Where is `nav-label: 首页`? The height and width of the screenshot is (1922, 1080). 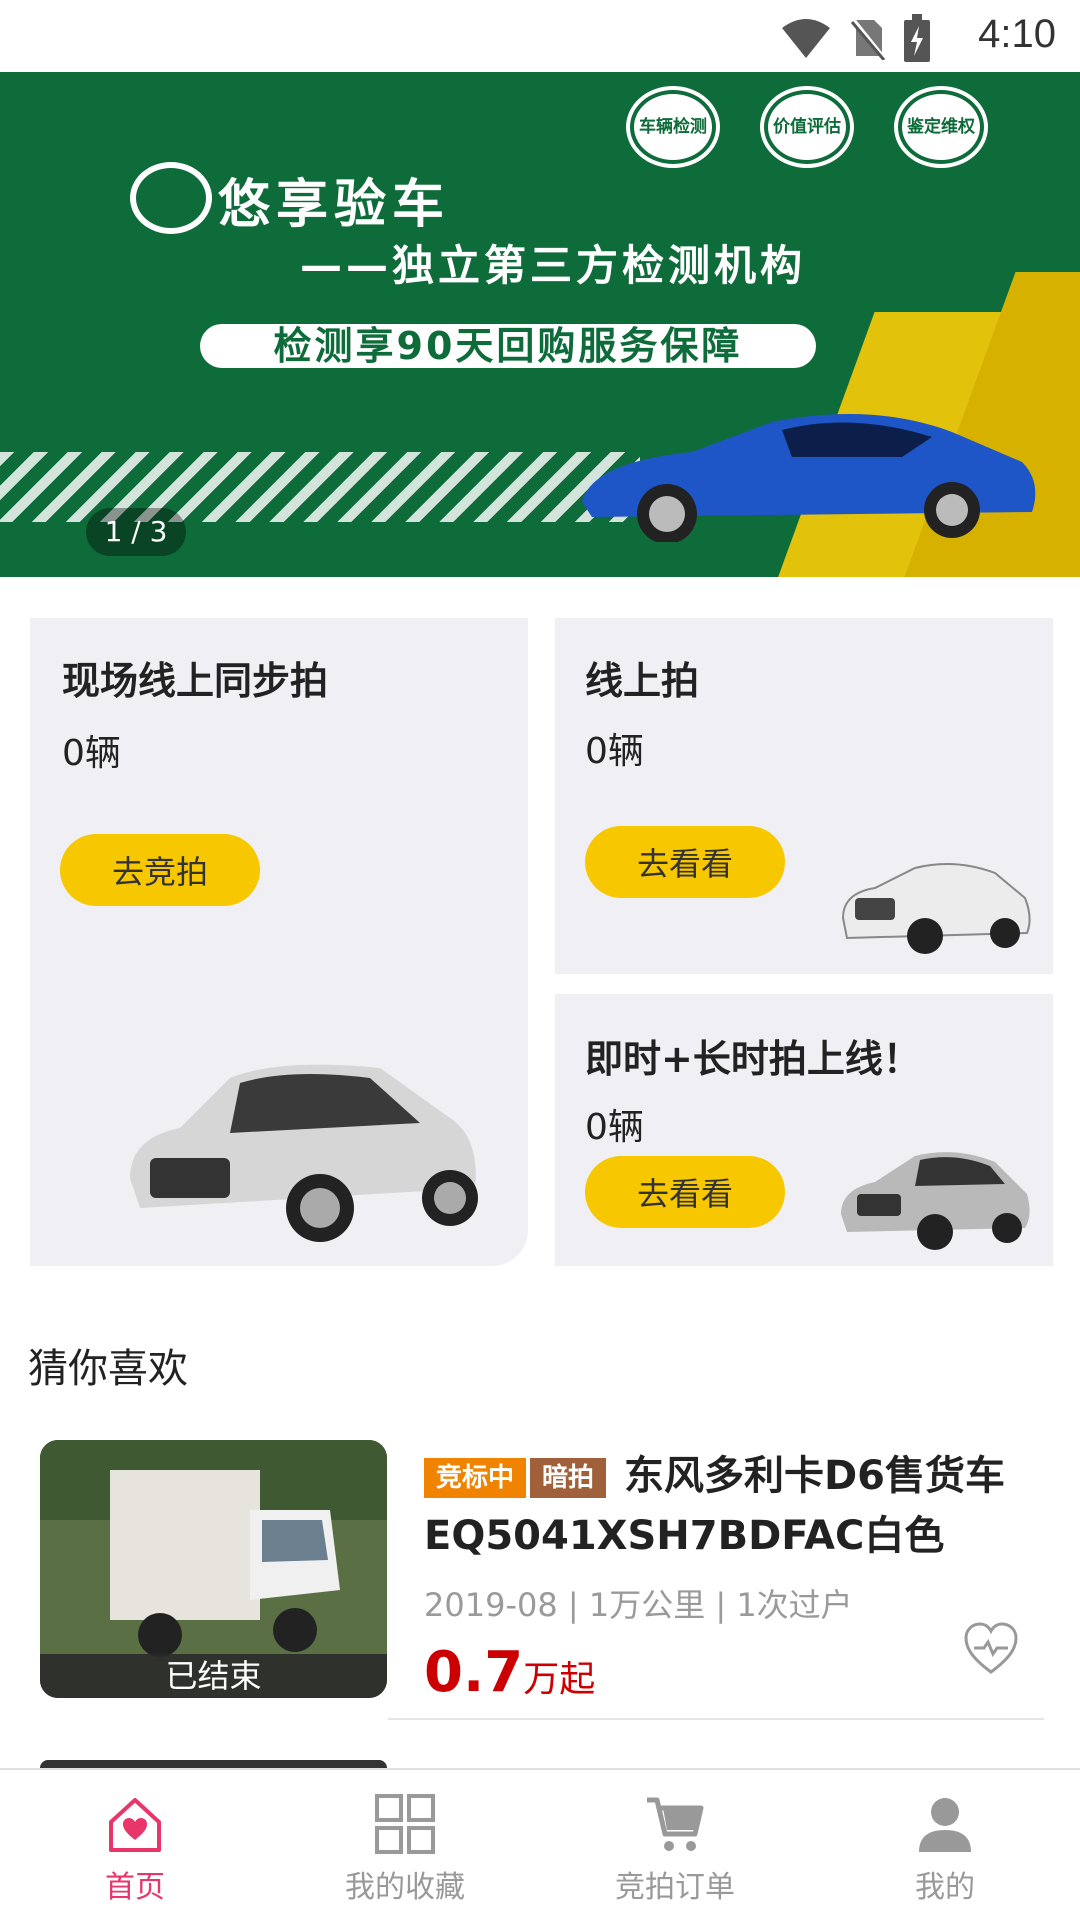 nav-label: 首页 is located at coordinates (135, 1887).